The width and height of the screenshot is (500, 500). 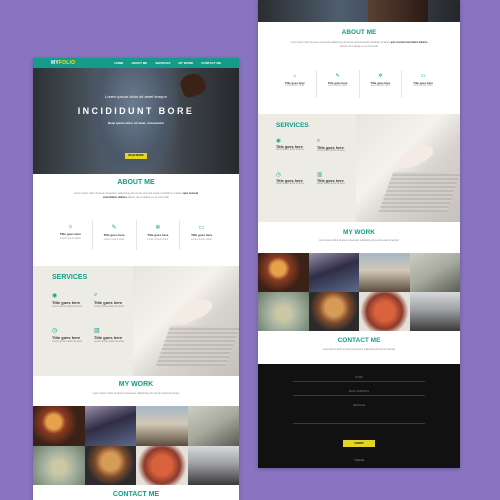 What do you see at coordinates (136, 96) in the screenshot?
I see `hero-tagline: Lorem ipsum dolor sit amet tempor` at bounding box center [136, 96].